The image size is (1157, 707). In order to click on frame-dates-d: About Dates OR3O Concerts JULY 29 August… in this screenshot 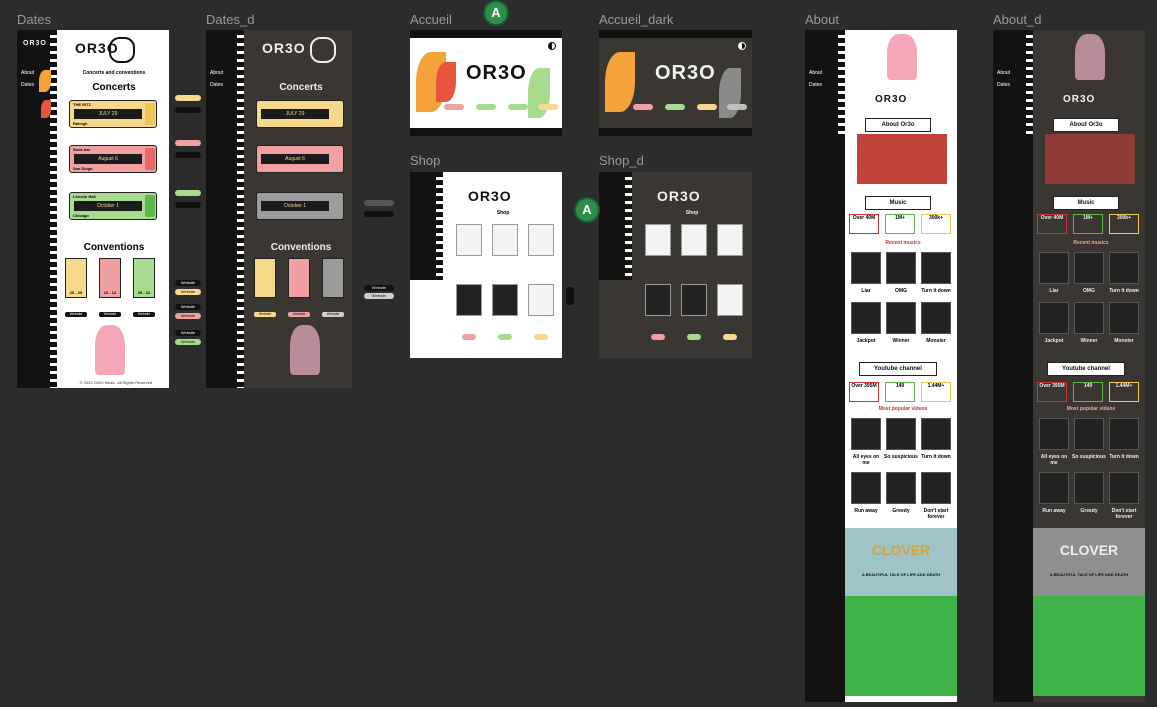, I will do `click(279, 209)`.